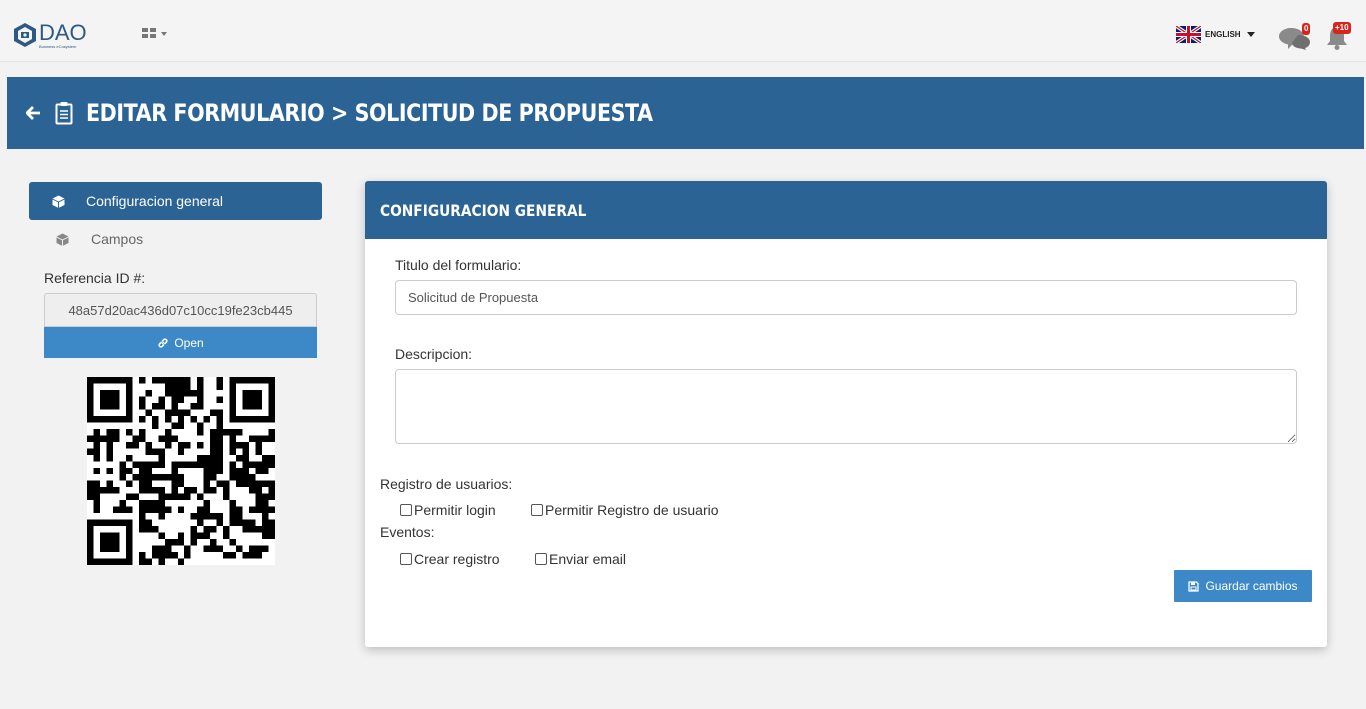 This screenshot has width=1366, height=709. I want to click on checkbox-label: Enviar email, so click(588, 559).